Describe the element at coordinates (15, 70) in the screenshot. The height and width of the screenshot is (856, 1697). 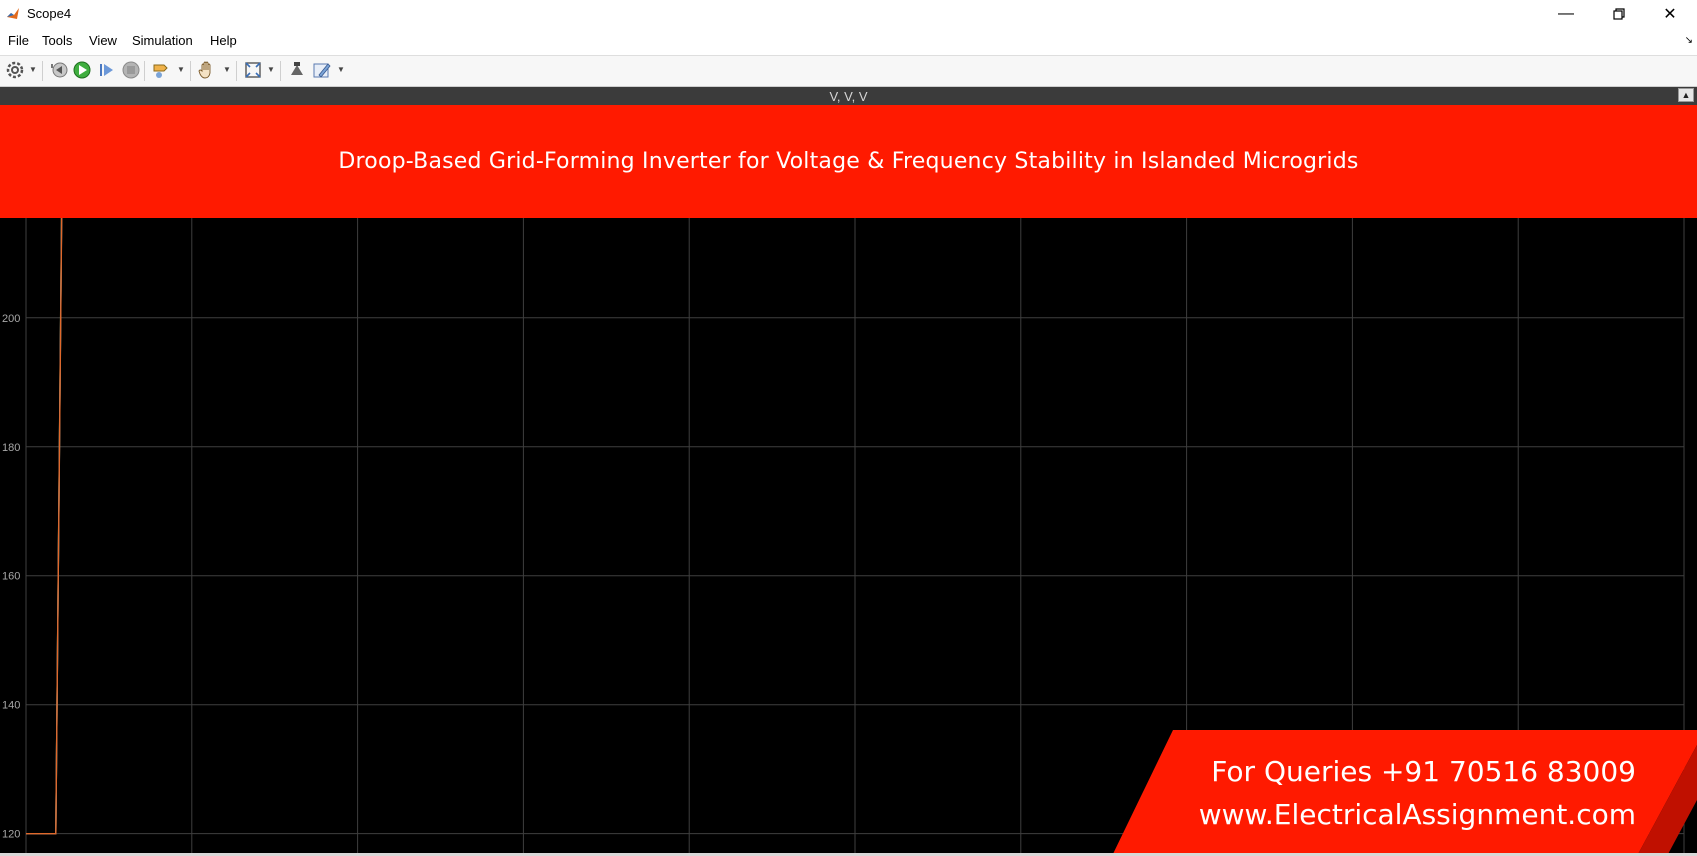
I see `gear-icon` at that location.